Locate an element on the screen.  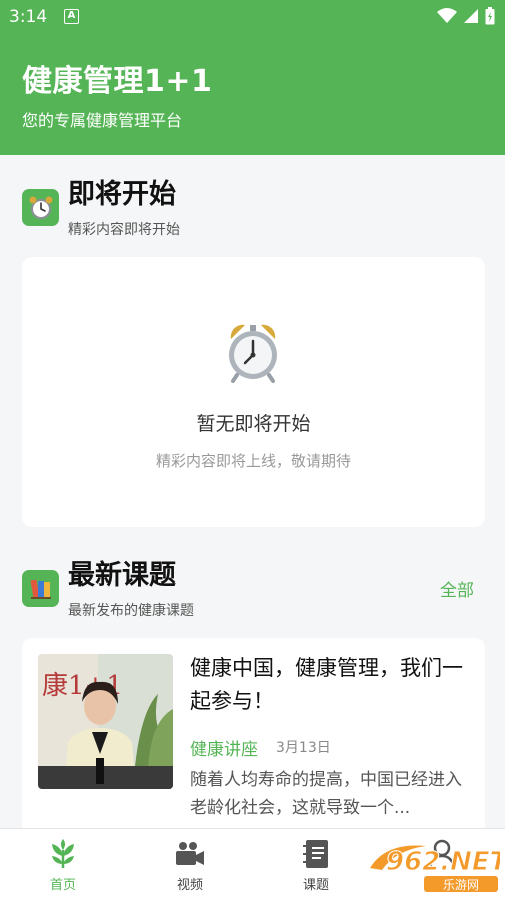
video-camera-icon is located at coordinates (190, 853).